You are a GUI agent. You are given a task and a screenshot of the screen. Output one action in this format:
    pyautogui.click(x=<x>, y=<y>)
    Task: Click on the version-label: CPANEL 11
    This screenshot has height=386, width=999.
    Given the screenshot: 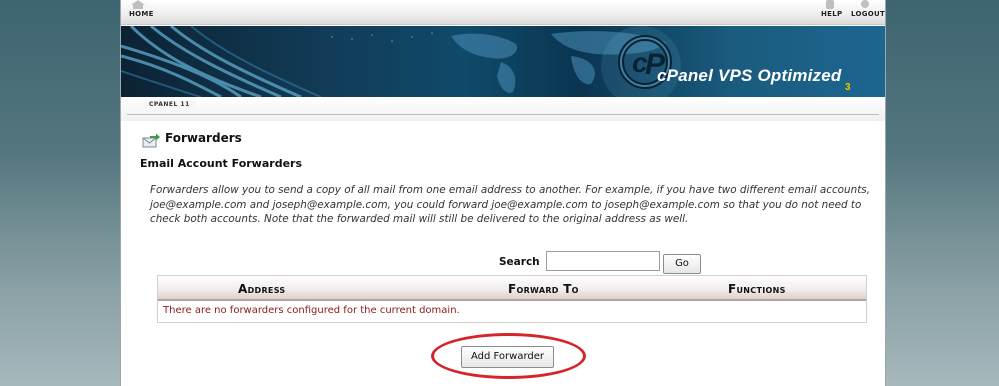 What is the action you would take?
    pyautogui.click(x=169, y=104)
    